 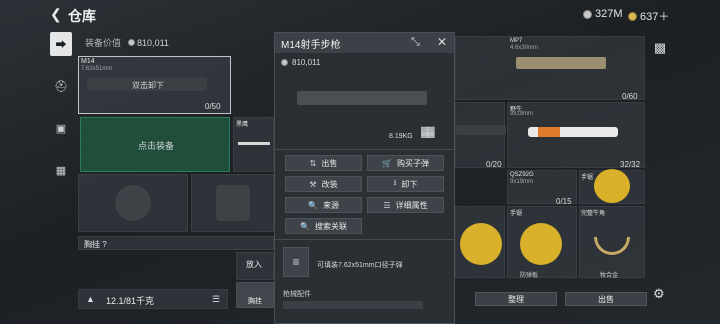 I want to click on put-in-label: 放入, so click(x=254, y=264).